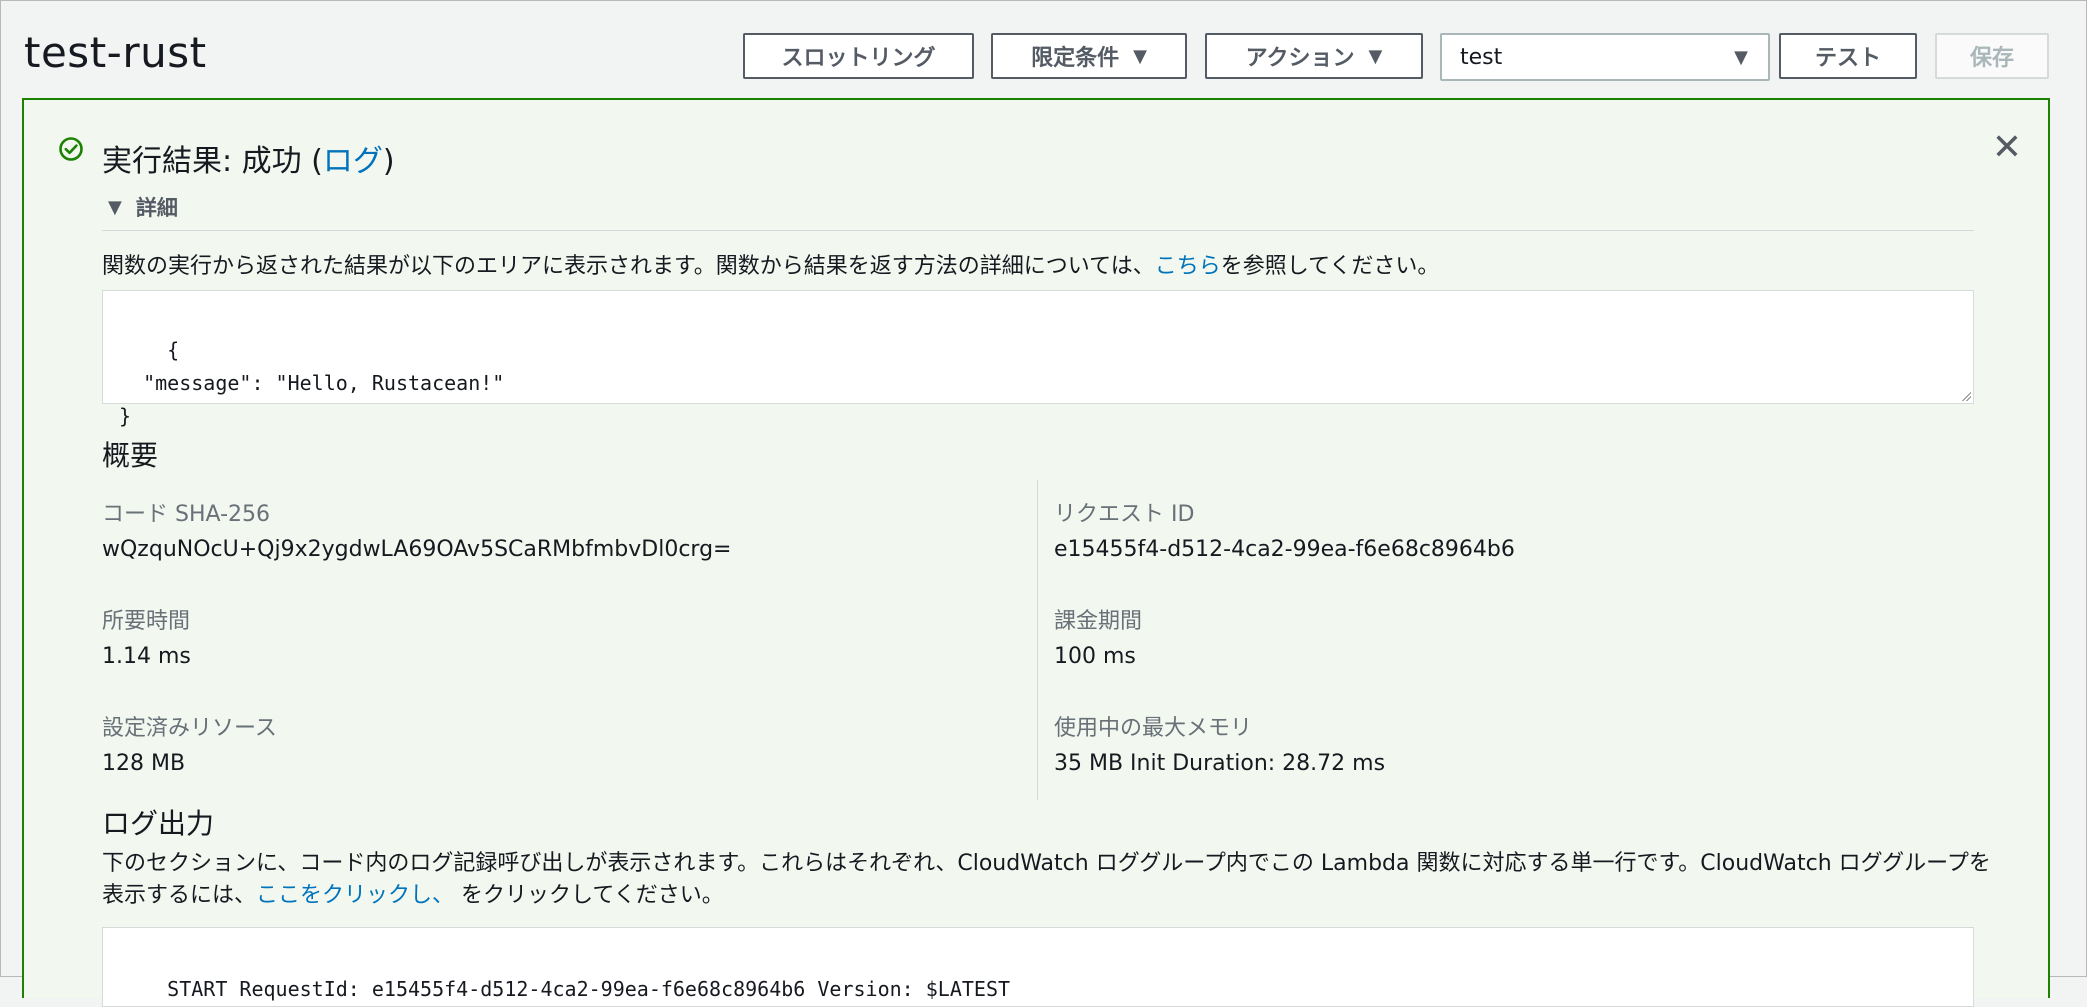  I want to click on details-toggle: ▼ 詳細, so click(143, 207).